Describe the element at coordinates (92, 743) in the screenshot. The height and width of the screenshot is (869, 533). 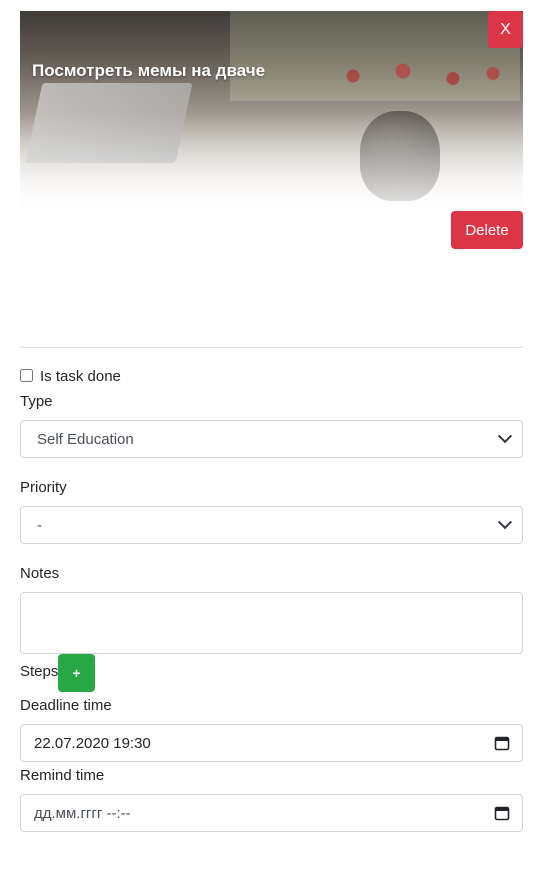
I see `deadline-value: 22.07.2020 19:30` at that location.